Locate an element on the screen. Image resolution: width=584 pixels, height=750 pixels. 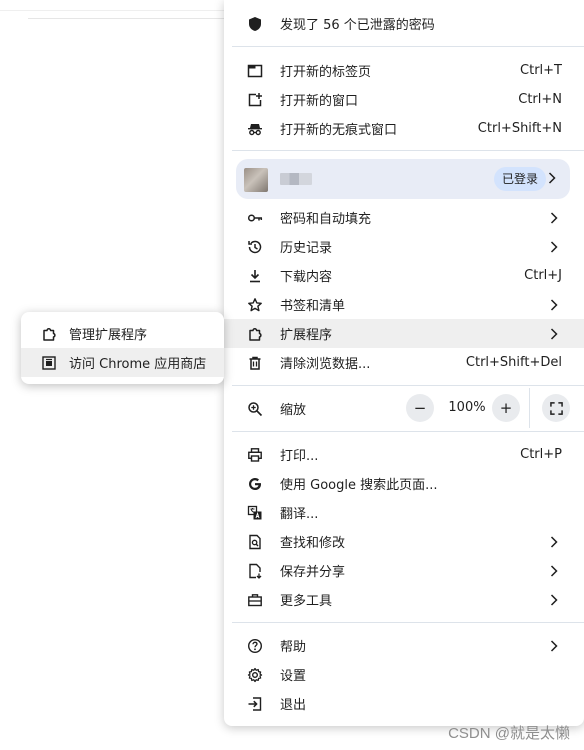
exit-icon is located at coordinates (255, 704).